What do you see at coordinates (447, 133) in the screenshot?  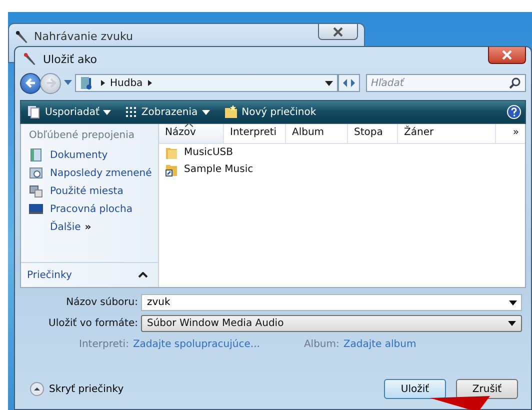 I see `column-header: Žáner` at bounding box center [447, 133].